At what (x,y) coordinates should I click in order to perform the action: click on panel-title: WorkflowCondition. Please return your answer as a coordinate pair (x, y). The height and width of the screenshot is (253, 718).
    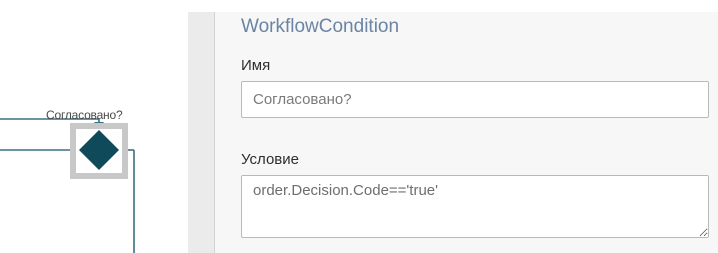
    Looking at the image, I should click on (320, 26).